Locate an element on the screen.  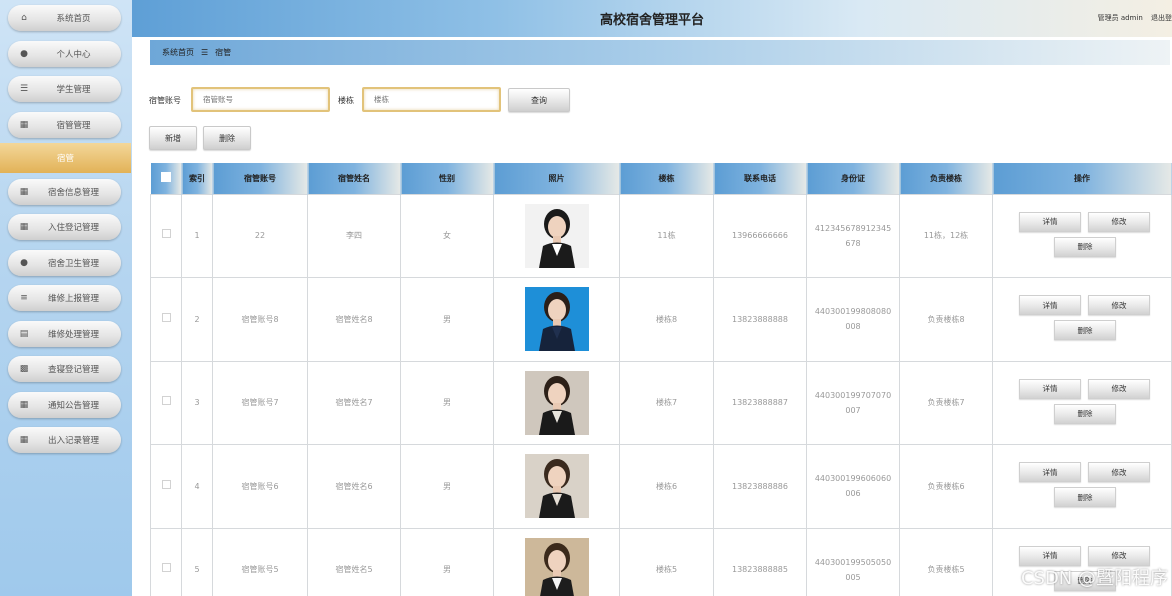
cell-id-card: 440300199505050 005 is located at coordinates (853, 561).